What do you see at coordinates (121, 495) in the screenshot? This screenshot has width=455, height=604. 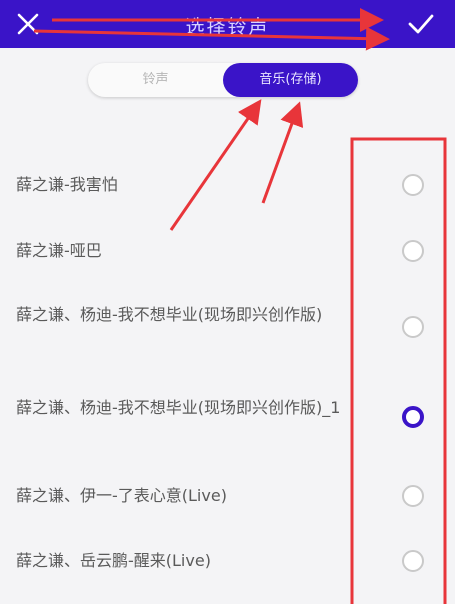 I see `song-title: 薛之谦、伊一-了表心意(Live)` at bounding box center [121, 495].